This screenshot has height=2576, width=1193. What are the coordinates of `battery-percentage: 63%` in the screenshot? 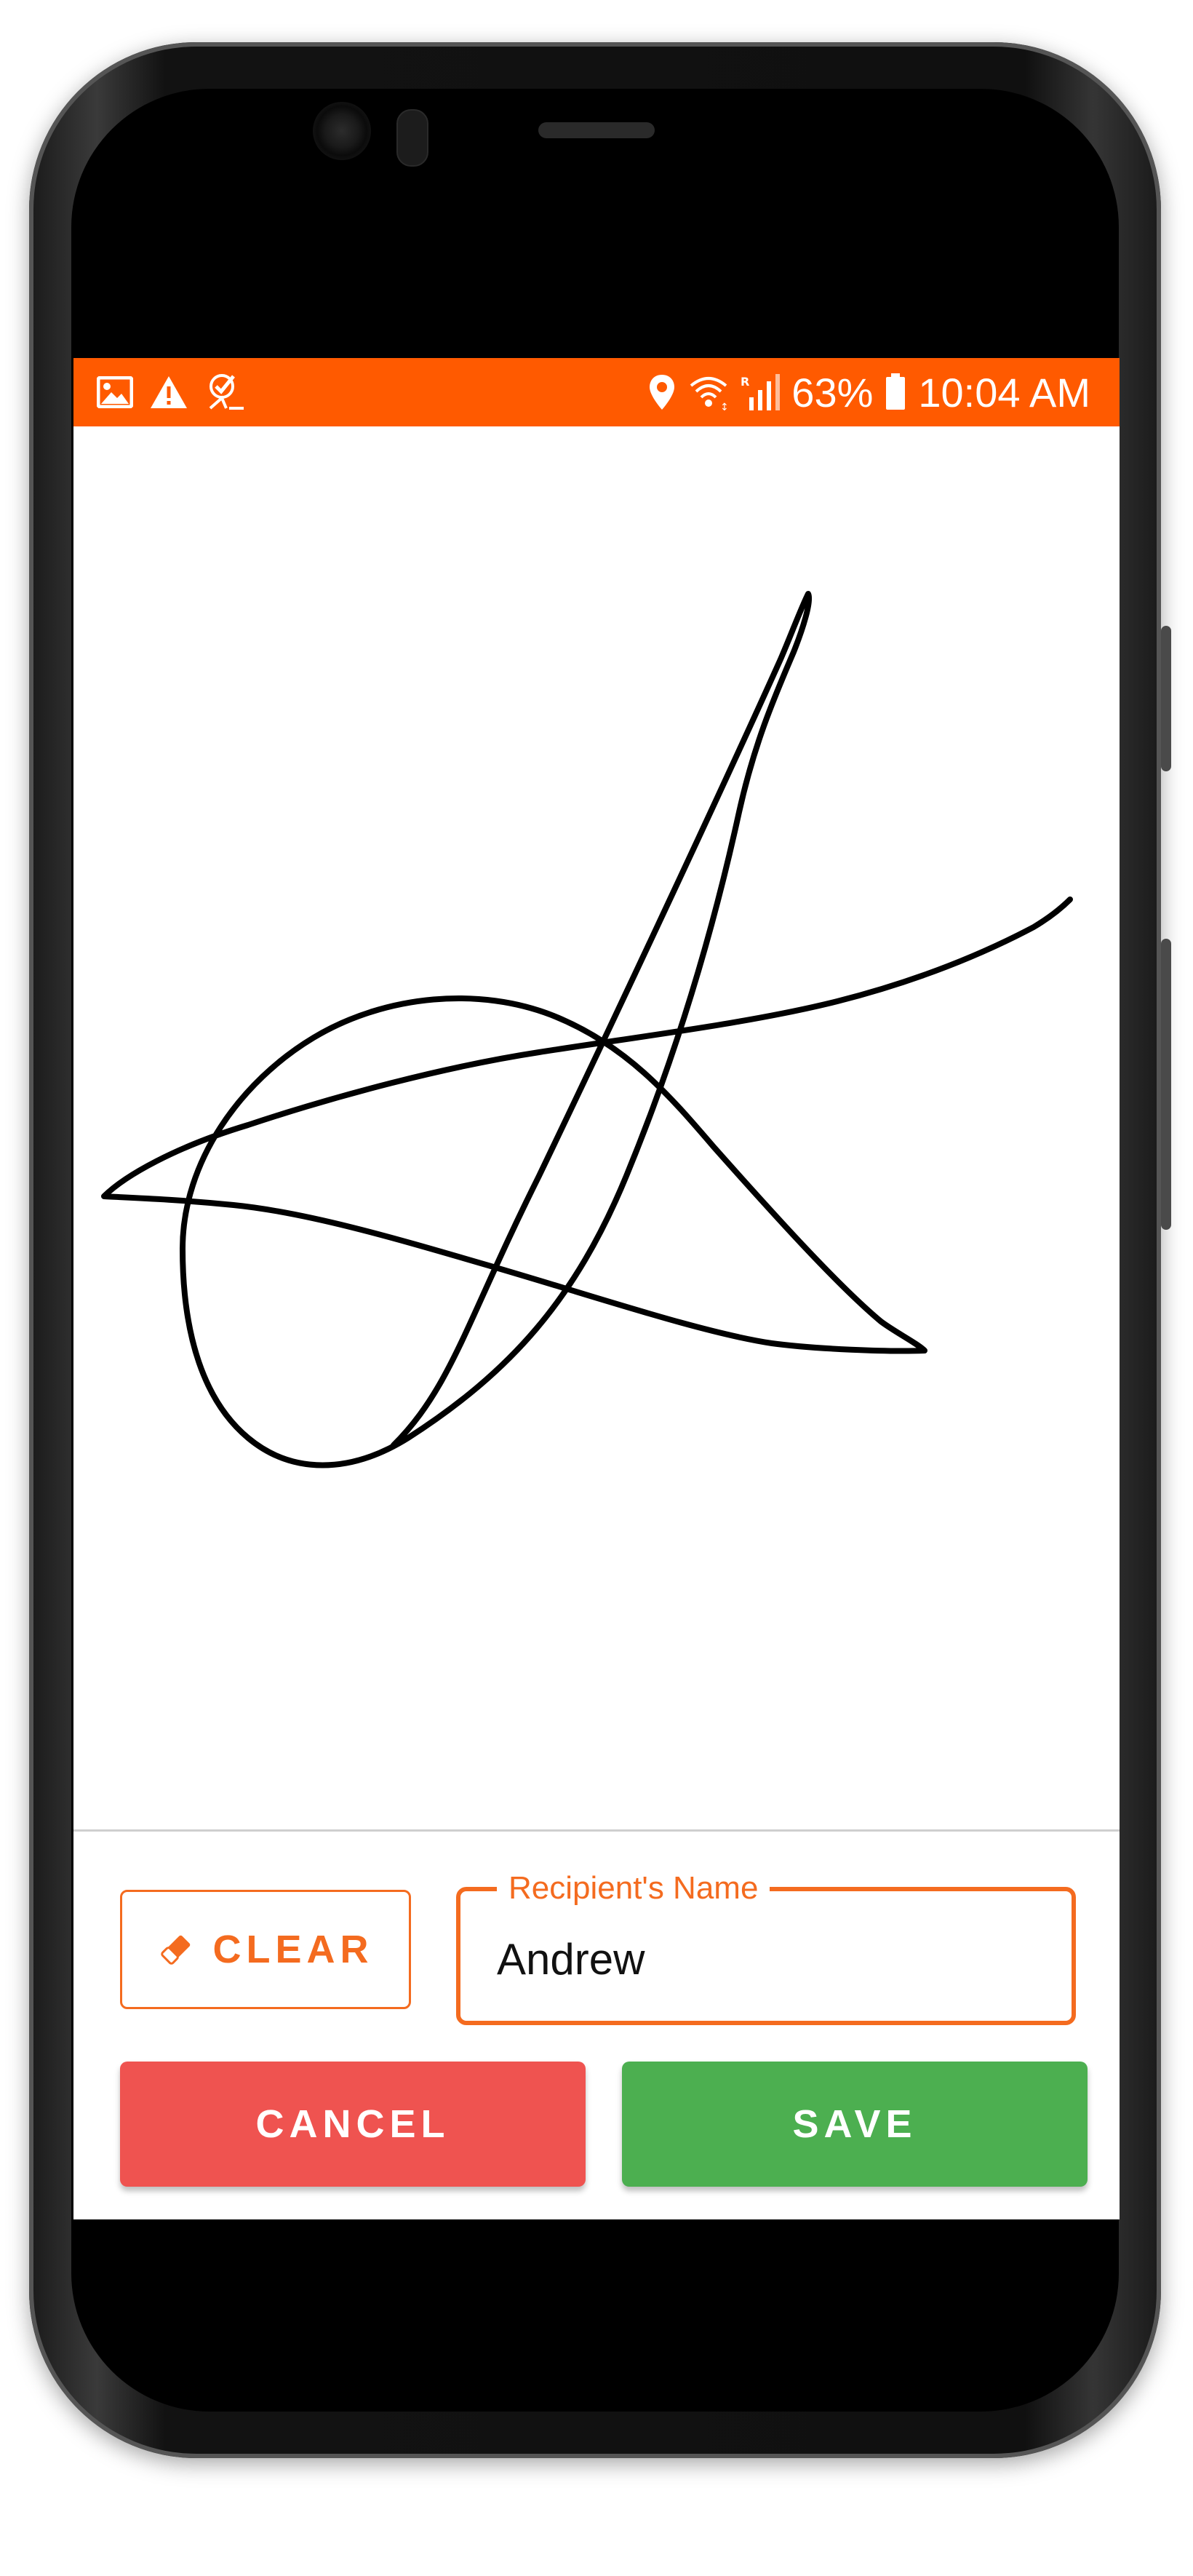 It's located at (832, 392).